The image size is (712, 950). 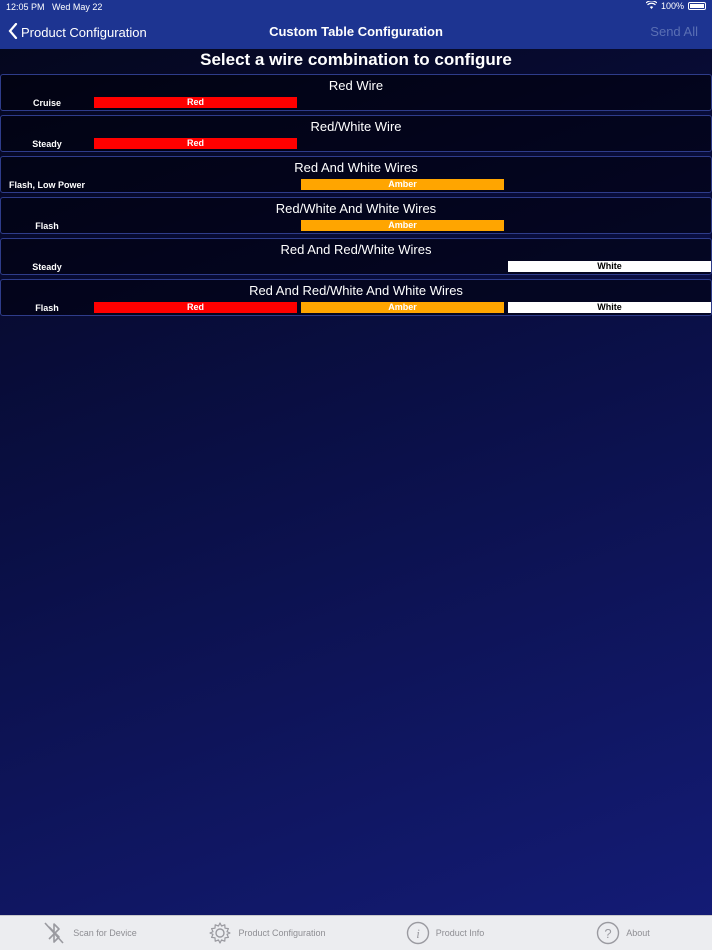 What do you see at coordinates (282, 933) in the screenshot?
I see `tab-label: Product Configuration` at bounding box center [282, 933].